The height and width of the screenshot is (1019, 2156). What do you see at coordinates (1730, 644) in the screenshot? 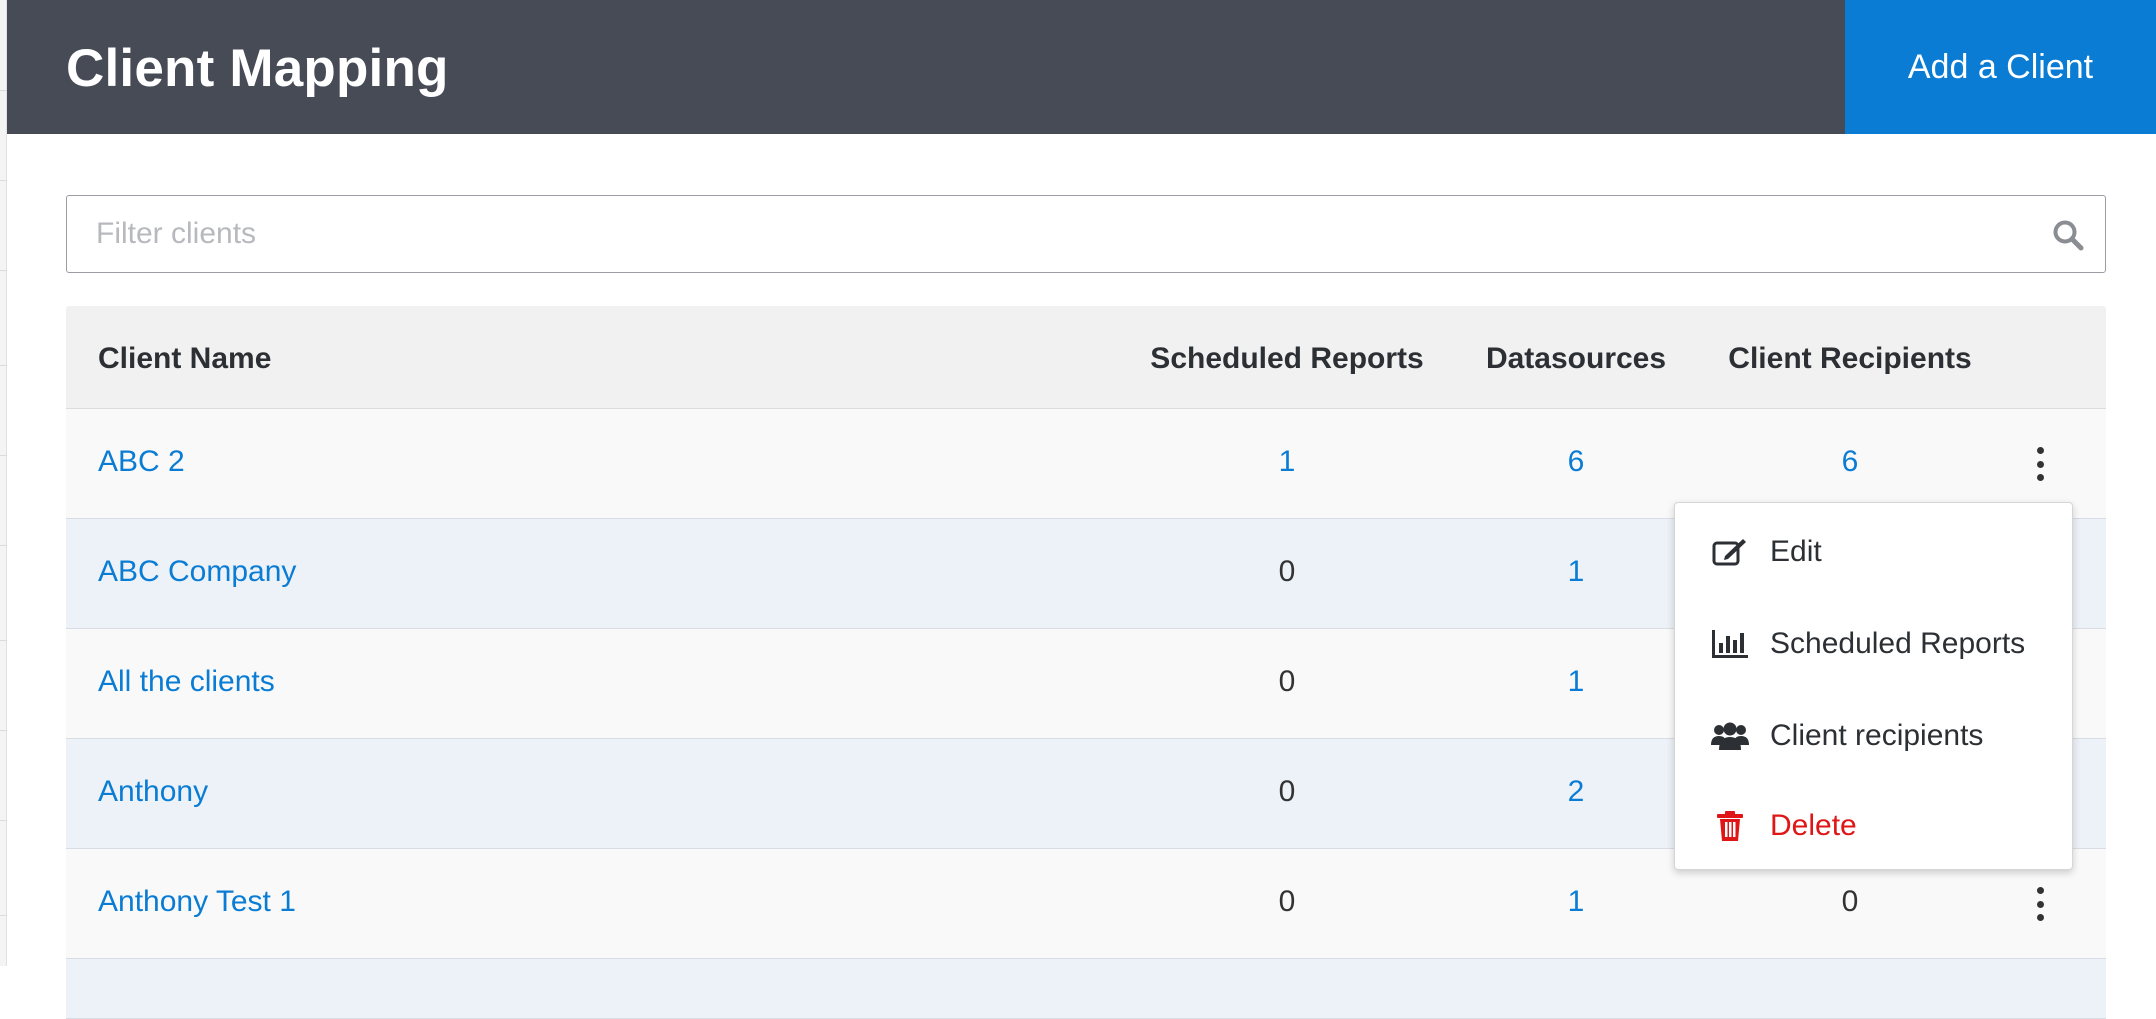
I see `bar-chart-icon` at bounding box center [1730, 644].